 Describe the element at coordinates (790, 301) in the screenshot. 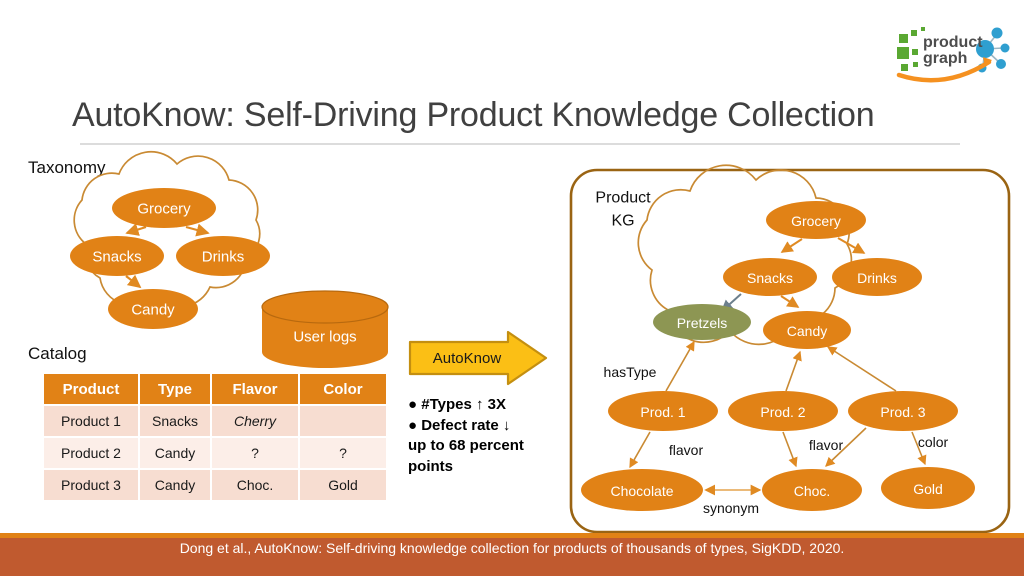

I see `edge-kg-snacks-candy` at that location.